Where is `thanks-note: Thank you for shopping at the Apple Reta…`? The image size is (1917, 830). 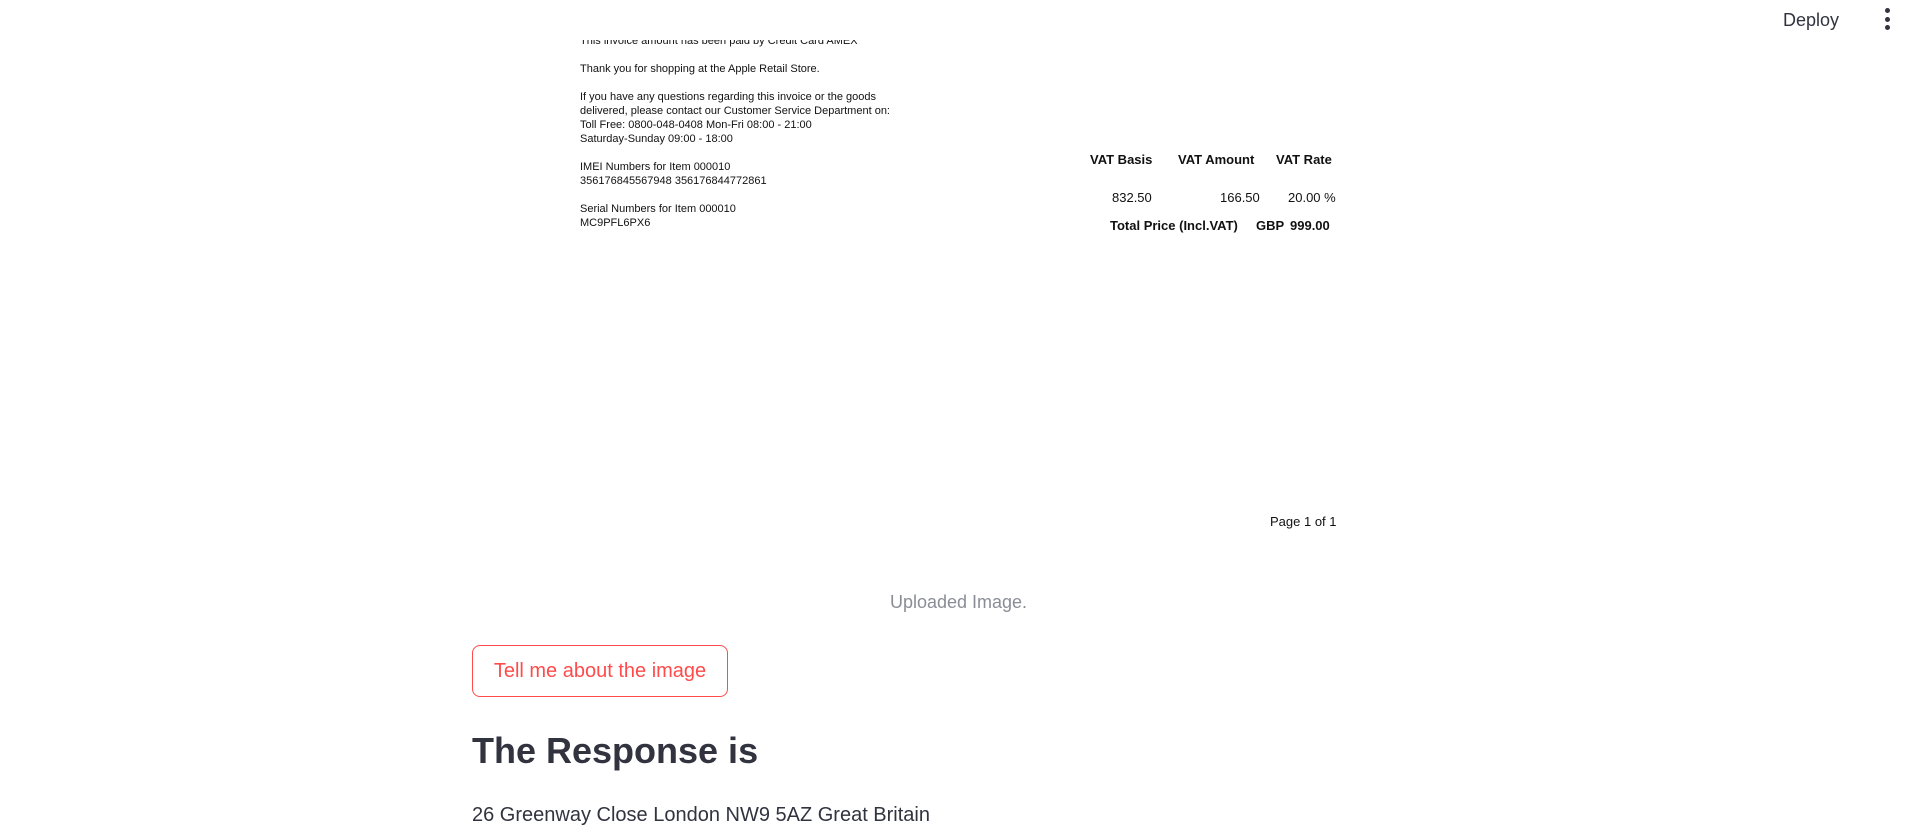 thanks-note: Thank you for shopping at the Apple Reta… is located at coordinates (700, 69).